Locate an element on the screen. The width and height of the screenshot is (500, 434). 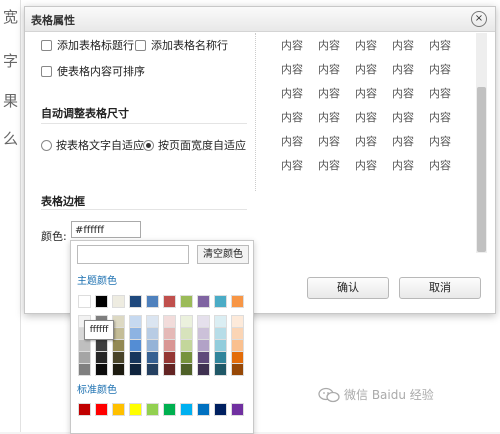
sortable-checkbox: 使表格内容可排序 is located at coordinates (93, 71).